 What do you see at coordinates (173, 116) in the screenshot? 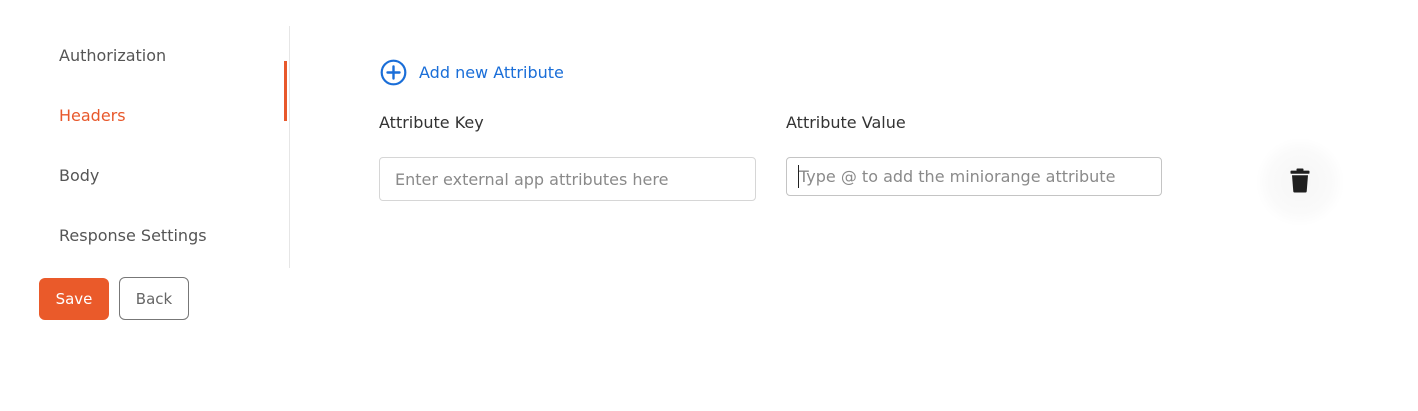
I see `sidebar-item-headers: Headers` at bounding box center [173, 116].